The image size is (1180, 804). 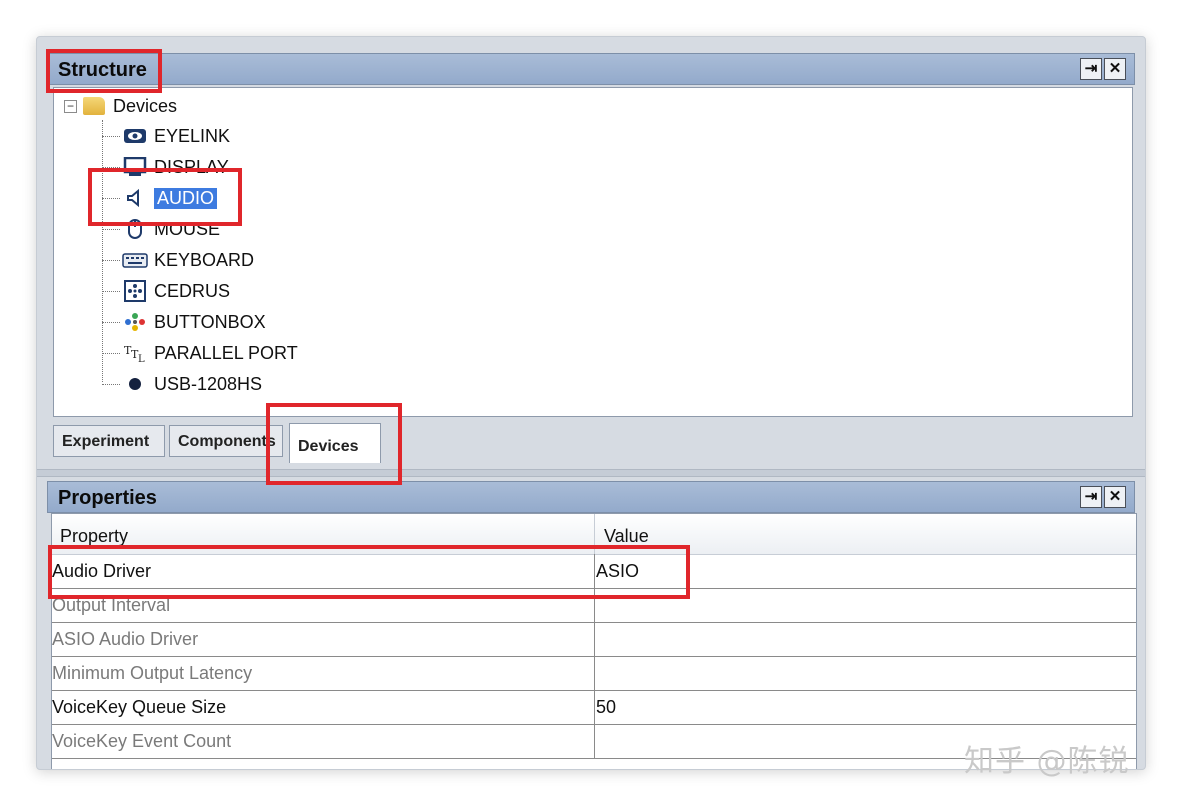 I want to click on tree-item-label: BUTTONBOX, so click(x=210, y=321).